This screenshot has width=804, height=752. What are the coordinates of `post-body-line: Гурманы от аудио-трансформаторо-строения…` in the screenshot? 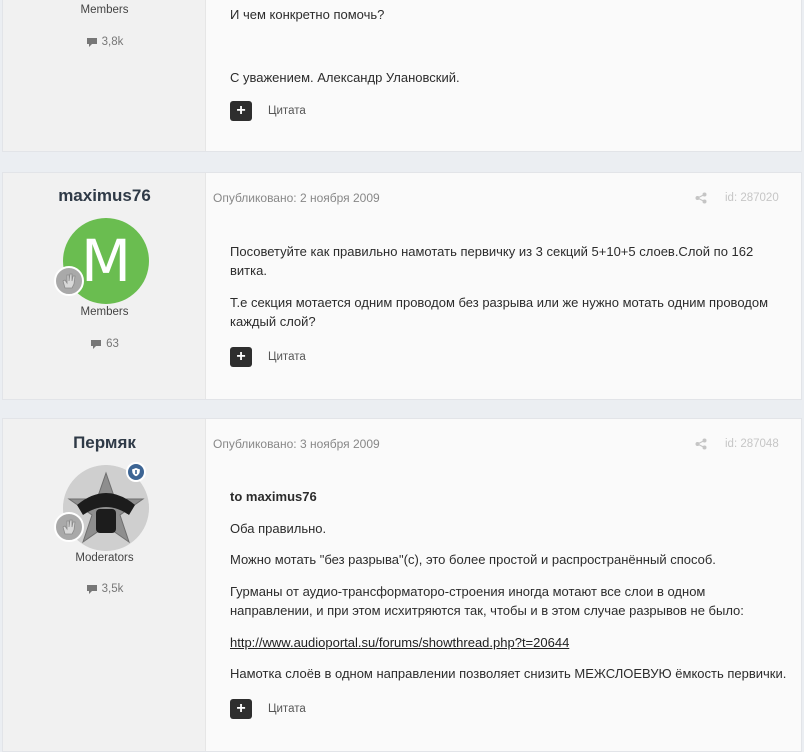 It's located at (487, 601).